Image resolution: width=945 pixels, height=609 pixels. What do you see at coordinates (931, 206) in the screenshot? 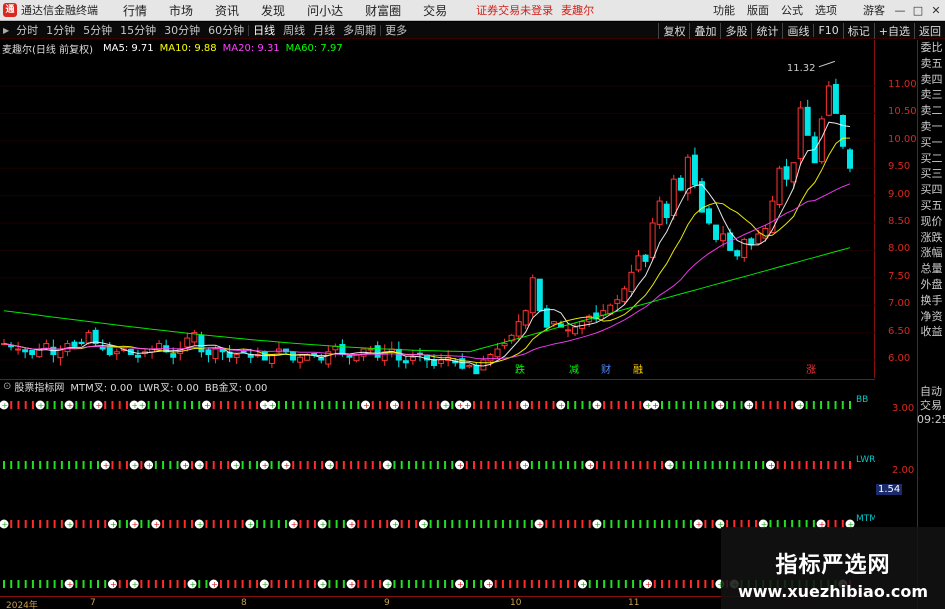
I see `side-panel-item: 买五` at bounding box center [931, 206].